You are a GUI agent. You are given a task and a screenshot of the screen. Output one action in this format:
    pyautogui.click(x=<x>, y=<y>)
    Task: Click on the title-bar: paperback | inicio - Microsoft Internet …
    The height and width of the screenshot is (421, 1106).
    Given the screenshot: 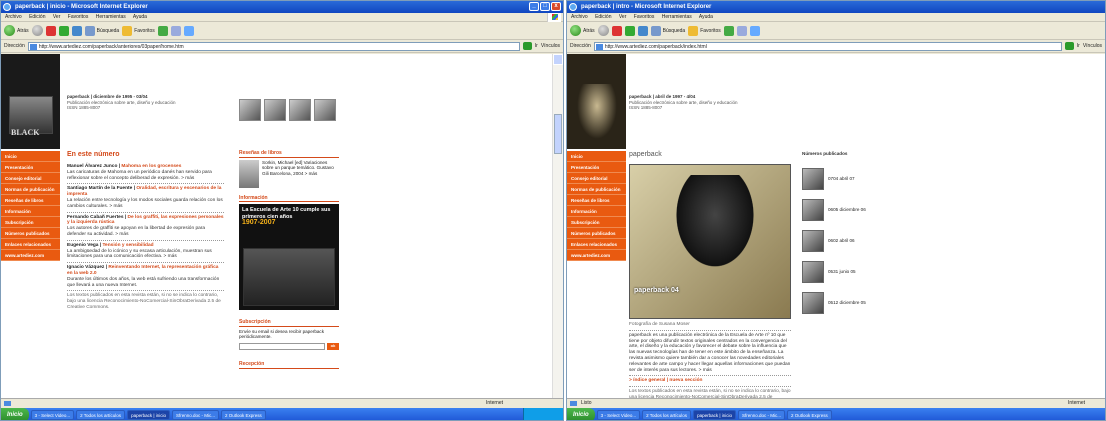 What is the action you would take?
    pyautogui.click(x=282, y=7)
    